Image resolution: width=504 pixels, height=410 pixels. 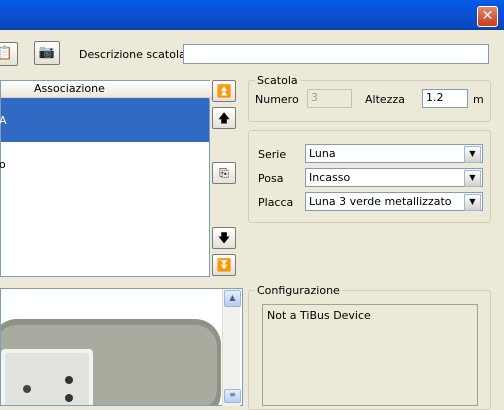 I want to click on column-header-associazione: Associazione, so click(x=122, y=90).